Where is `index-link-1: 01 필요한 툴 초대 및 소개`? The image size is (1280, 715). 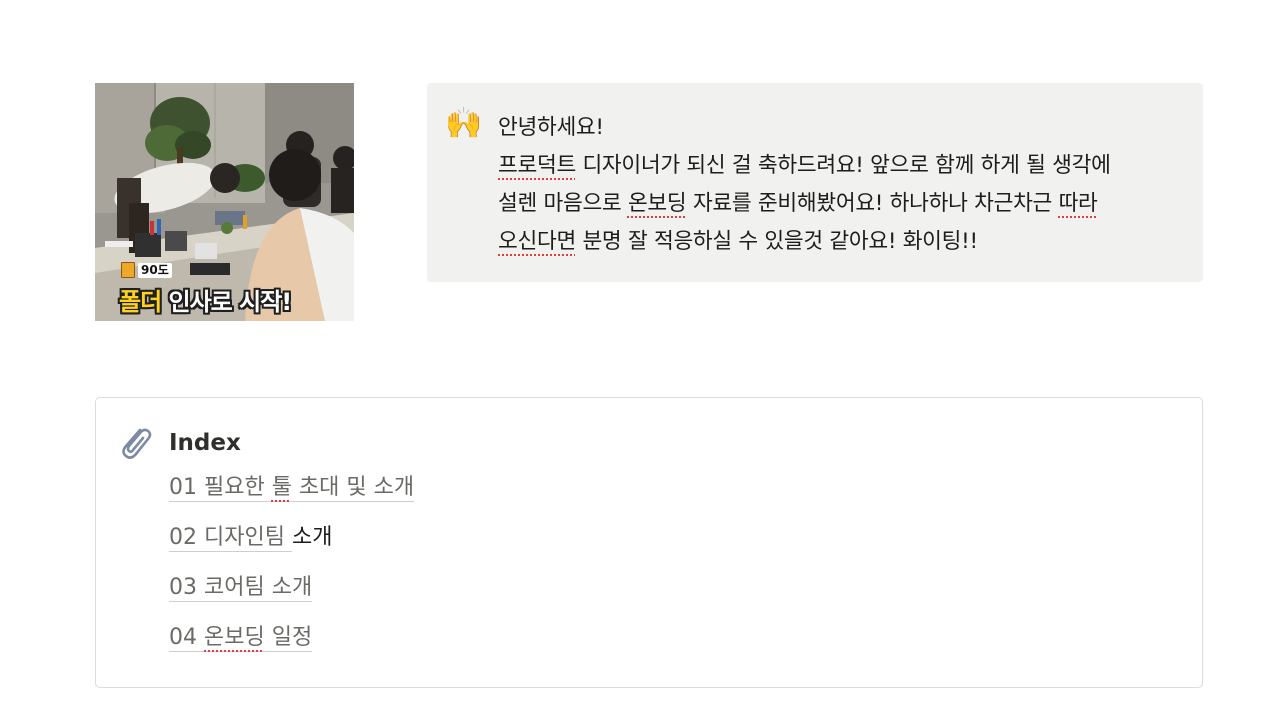
index-link-1: 01 필요한 툴 초대 및 소개 is located at coordinates (292, 488).